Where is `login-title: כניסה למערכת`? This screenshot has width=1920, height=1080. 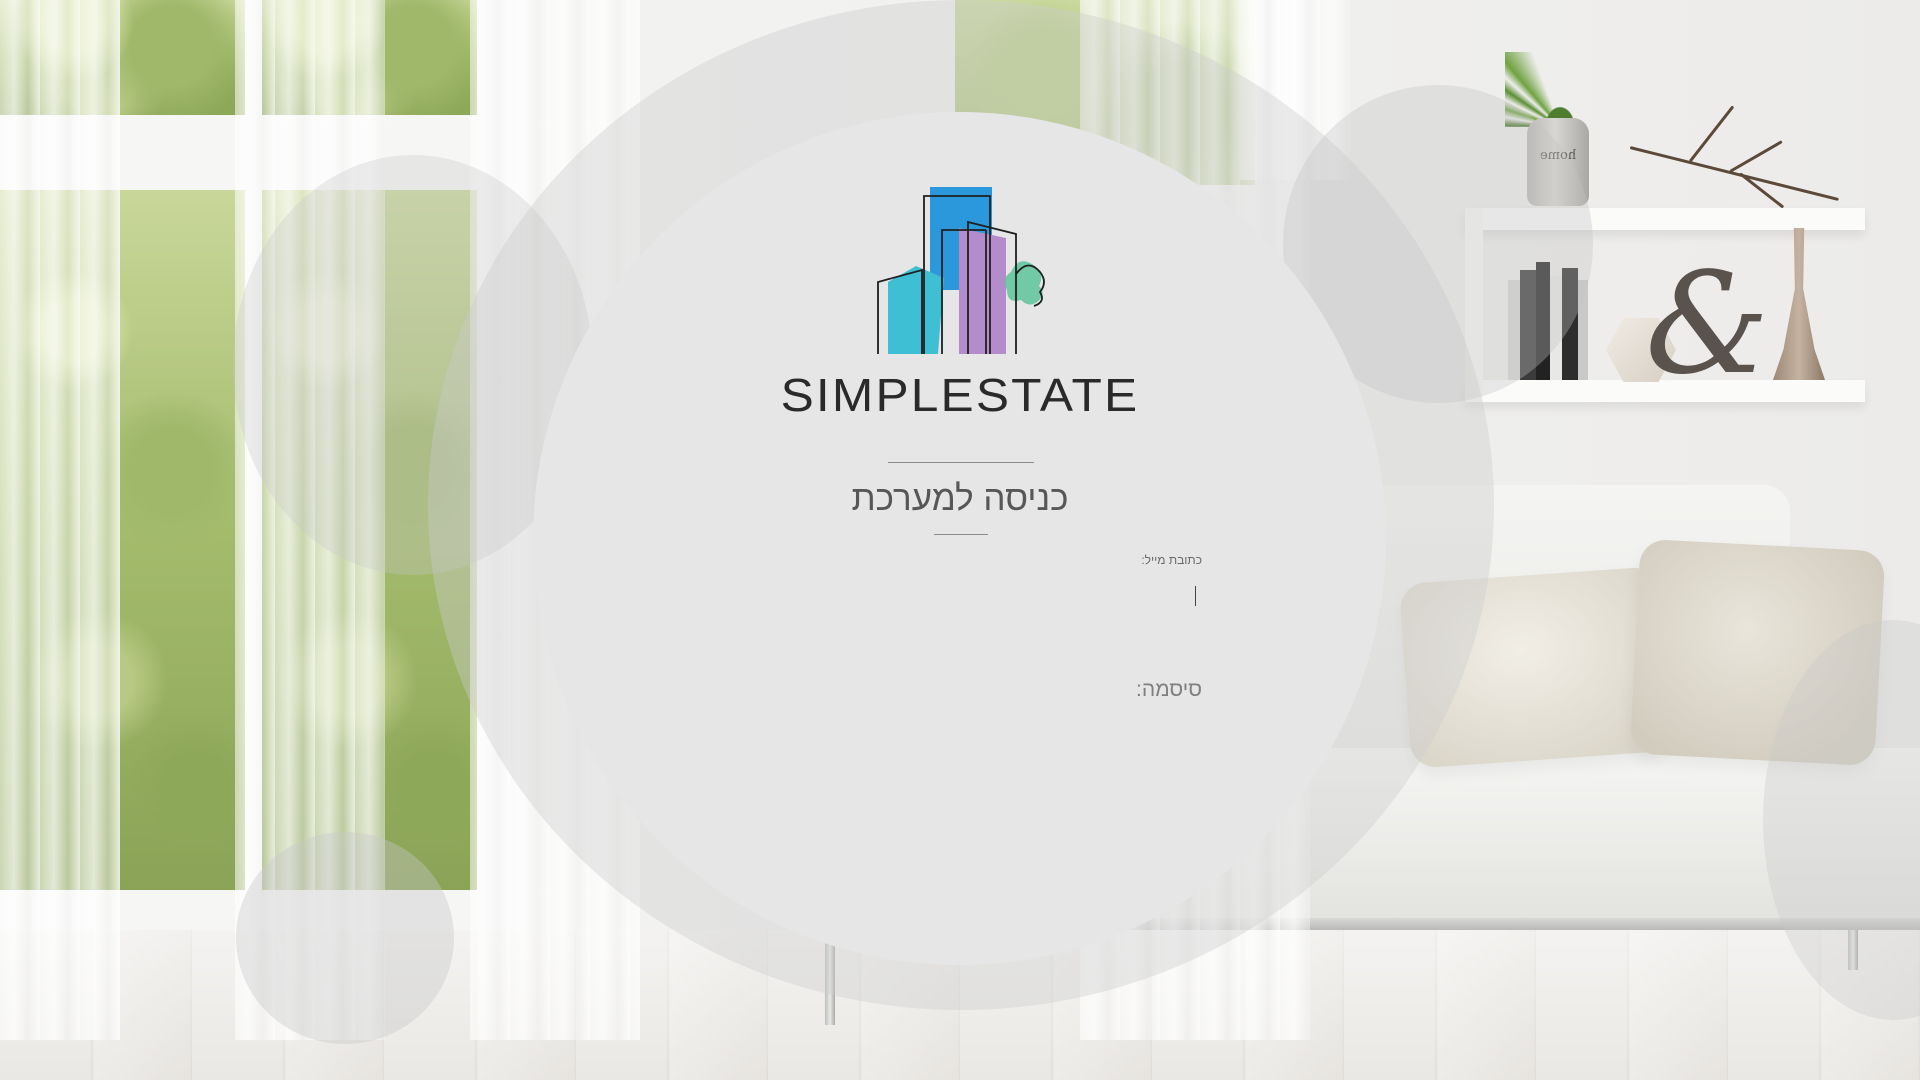 login-title: כניסה למערכת is located at coordinates (960, 498).